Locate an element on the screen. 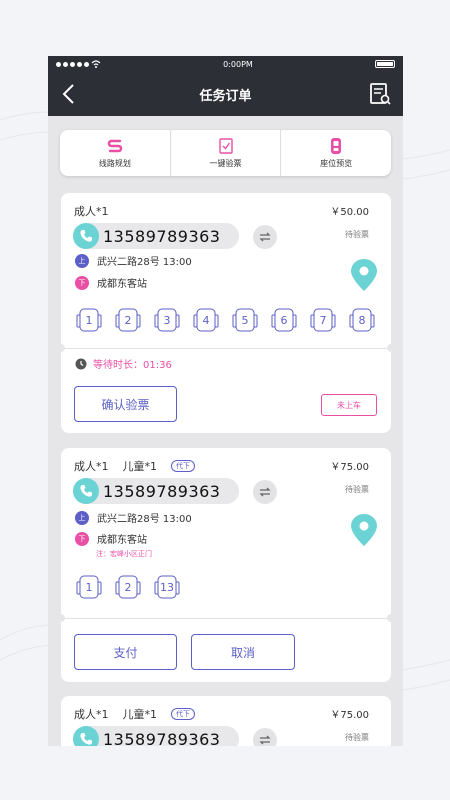 Image resolution: width=450 pixels, height=800 pixels. seat-item: 6 is located at coordinates (284, 320).